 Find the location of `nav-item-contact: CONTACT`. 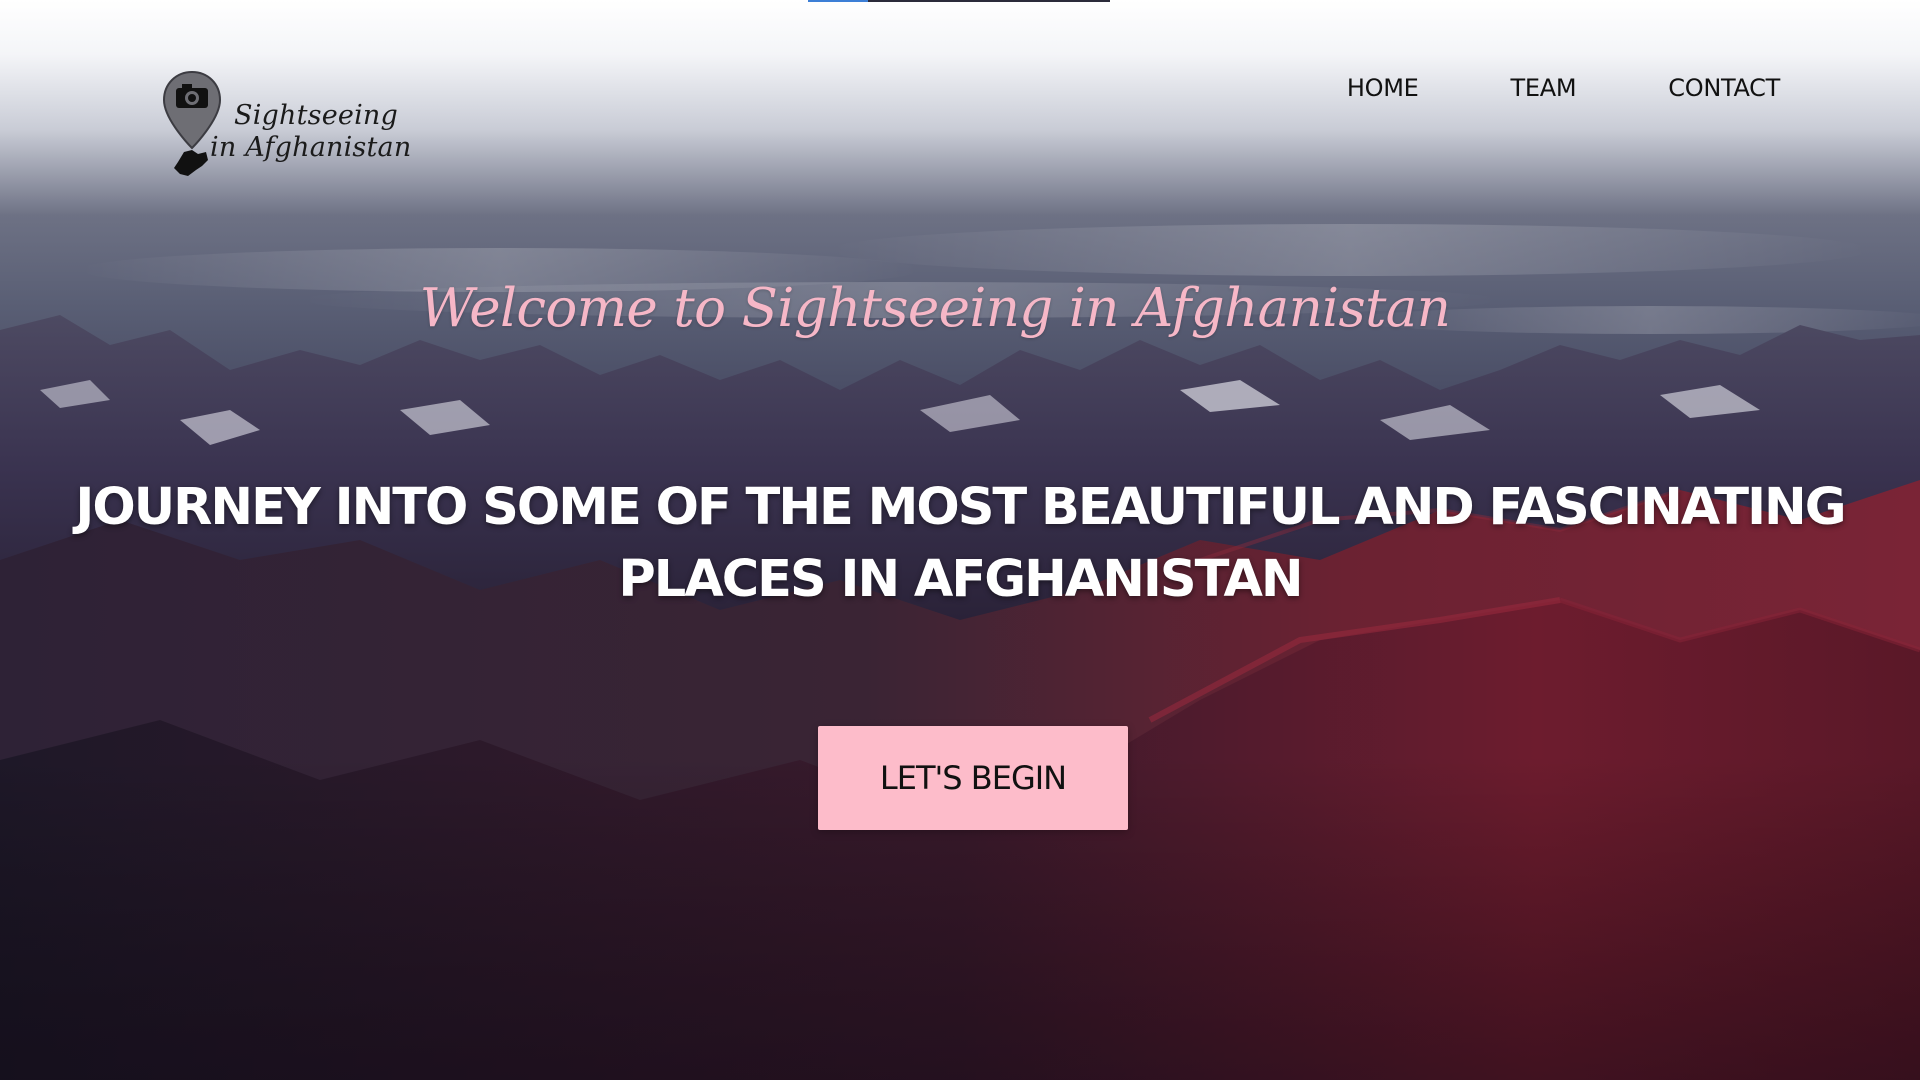

nav-item-contact: CONTACT is located at coordinates (1724, 88).